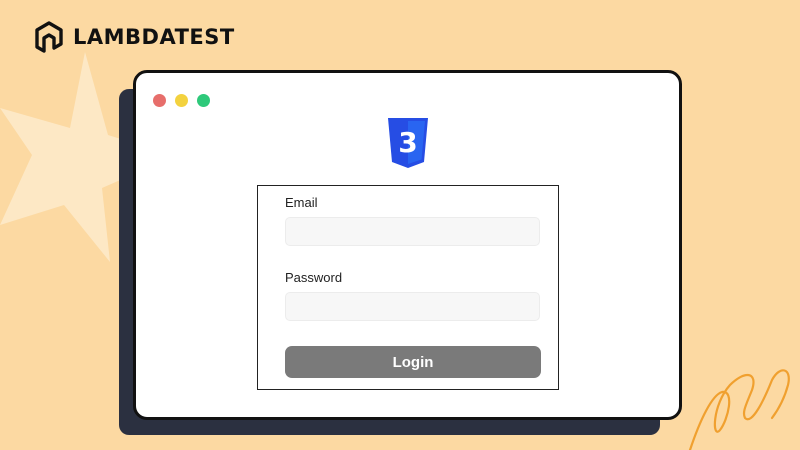 This screenshot has width=800, height=450. I want to click on brand-name: LAMBDATEST, so click(154, 37).